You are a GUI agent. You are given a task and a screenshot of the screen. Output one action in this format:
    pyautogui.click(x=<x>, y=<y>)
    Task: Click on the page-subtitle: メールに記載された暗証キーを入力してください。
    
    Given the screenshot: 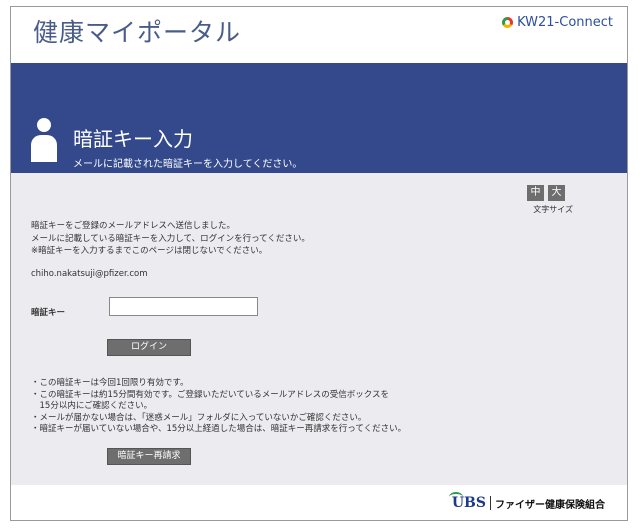 What is the action you would take?
    pyautogui.click(x=188, y=164)
    